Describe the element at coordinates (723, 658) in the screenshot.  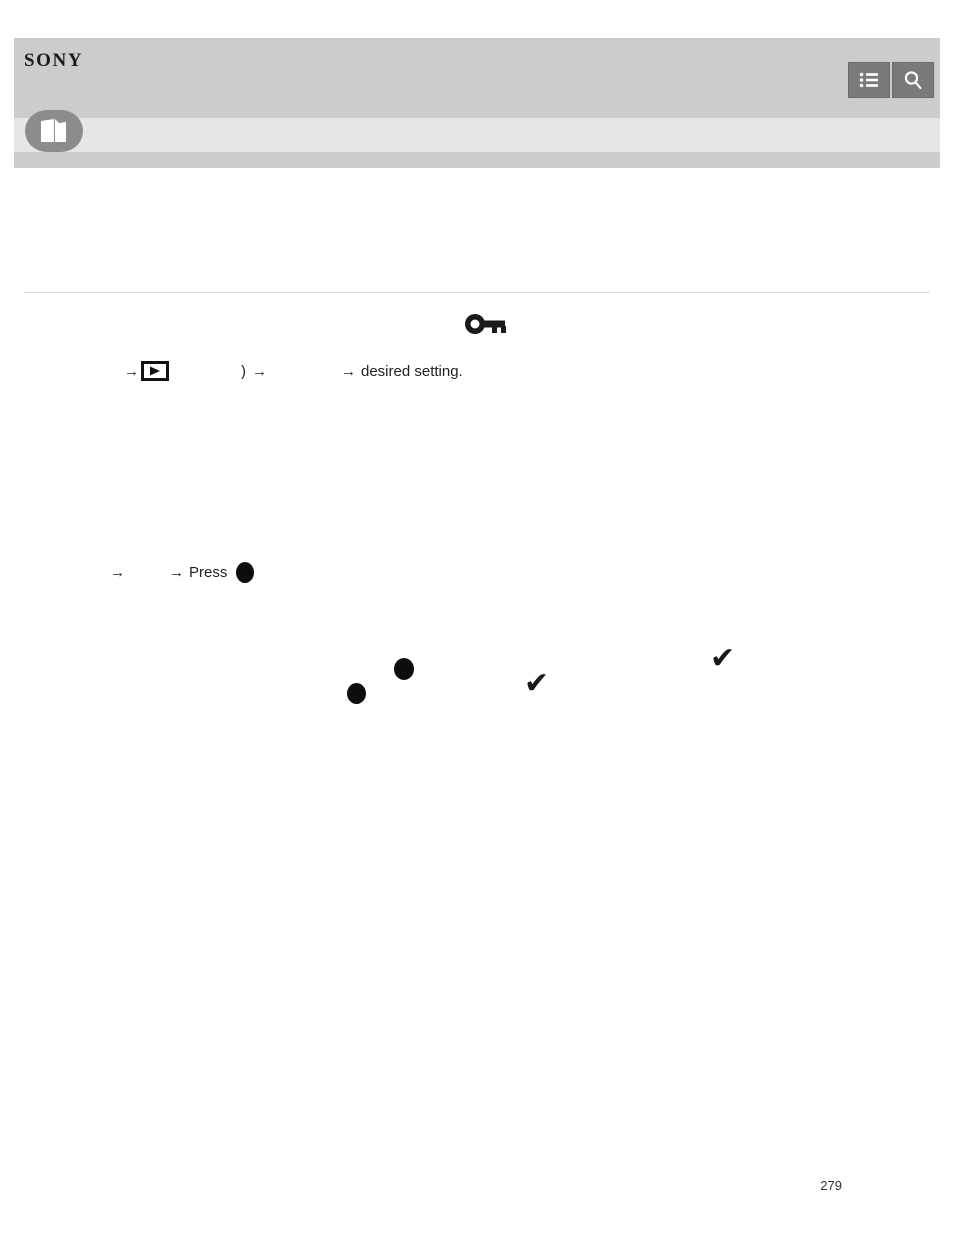
I see `option-check-2: ✔` at that location.